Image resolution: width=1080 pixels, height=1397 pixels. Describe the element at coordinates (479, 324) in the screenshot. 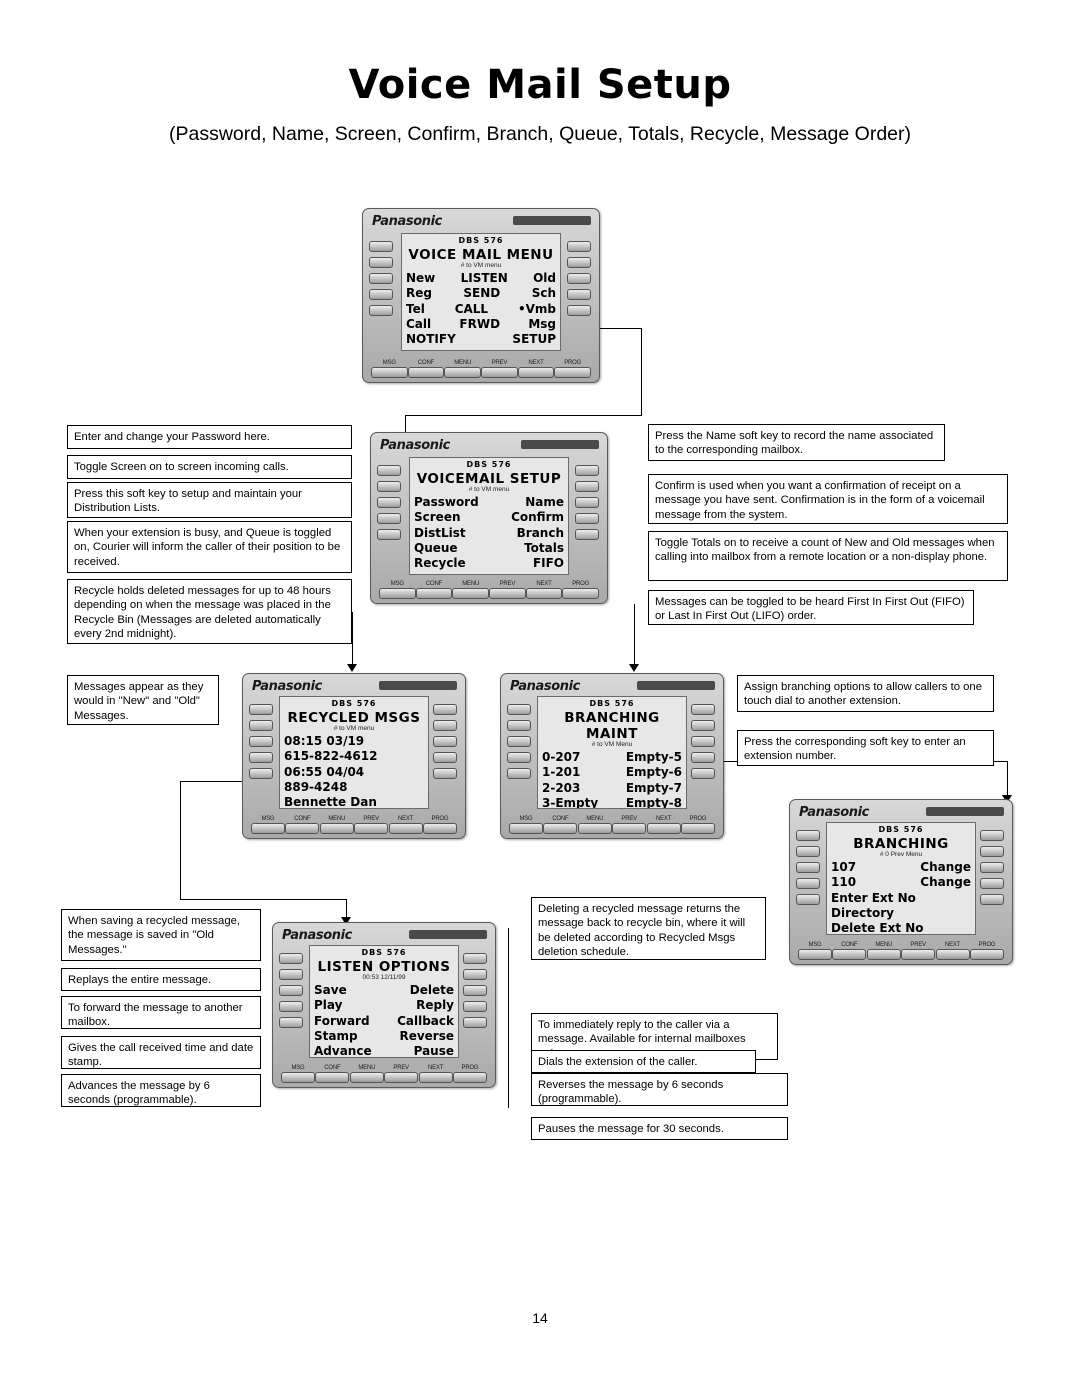

I see `lcd-cell: FRWD` at that location.